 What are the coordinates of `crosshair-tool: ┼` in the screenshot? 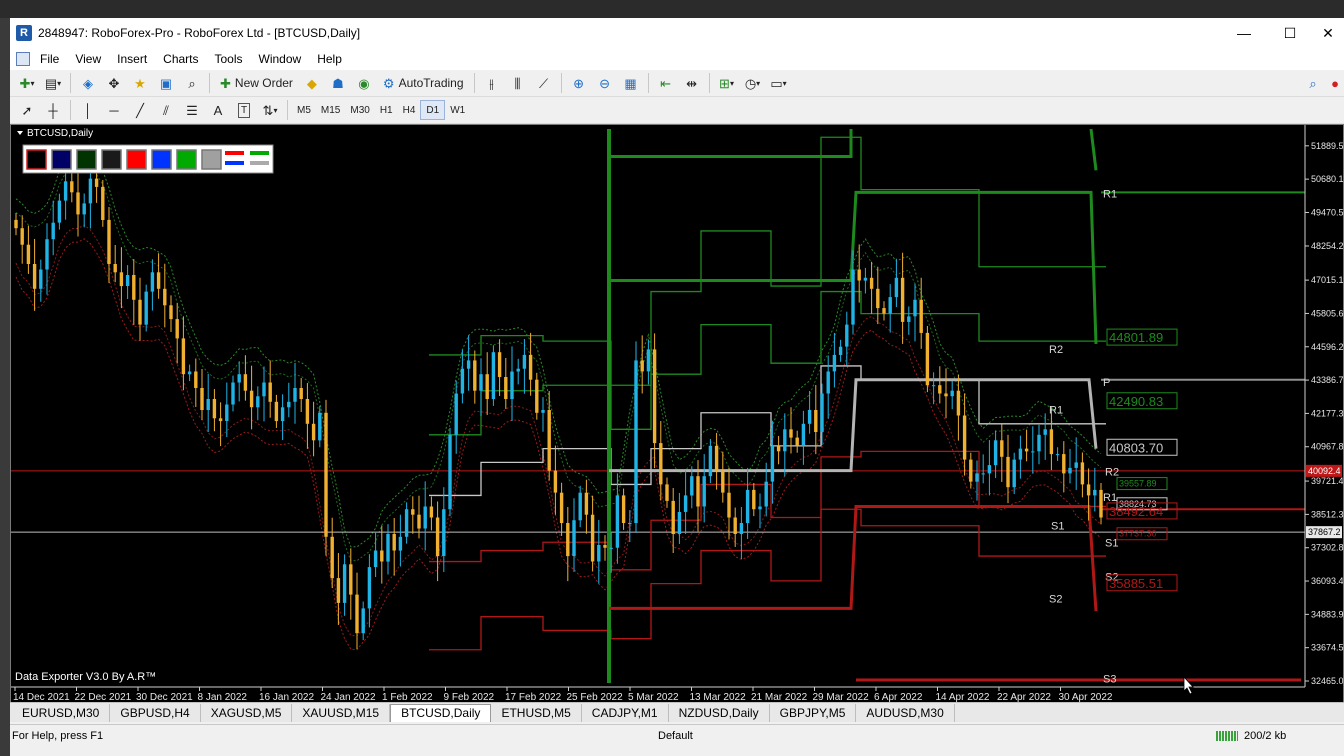 It's located at (53, 110).